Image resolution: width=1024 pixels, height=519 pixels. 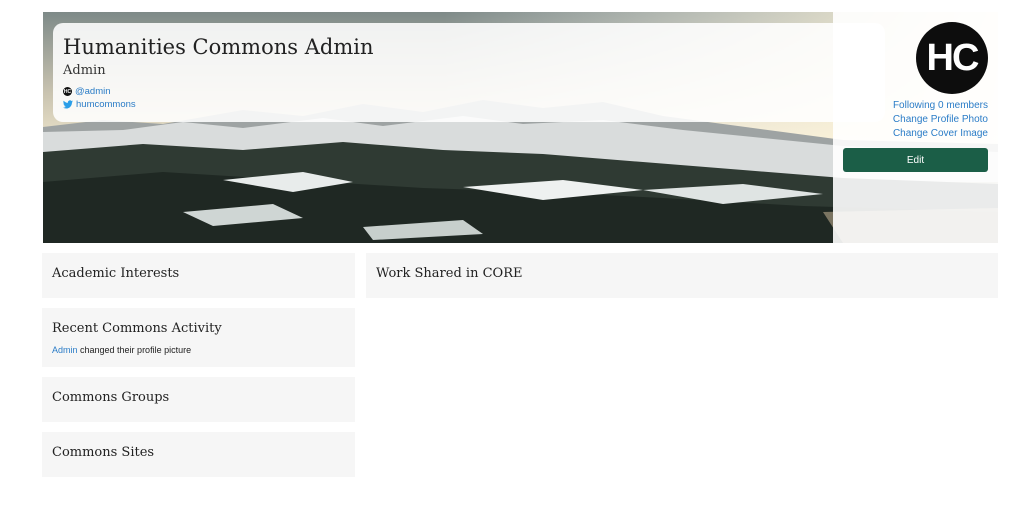 I want to click on hc-handle-text: @admin, so click(x=93, y=91).